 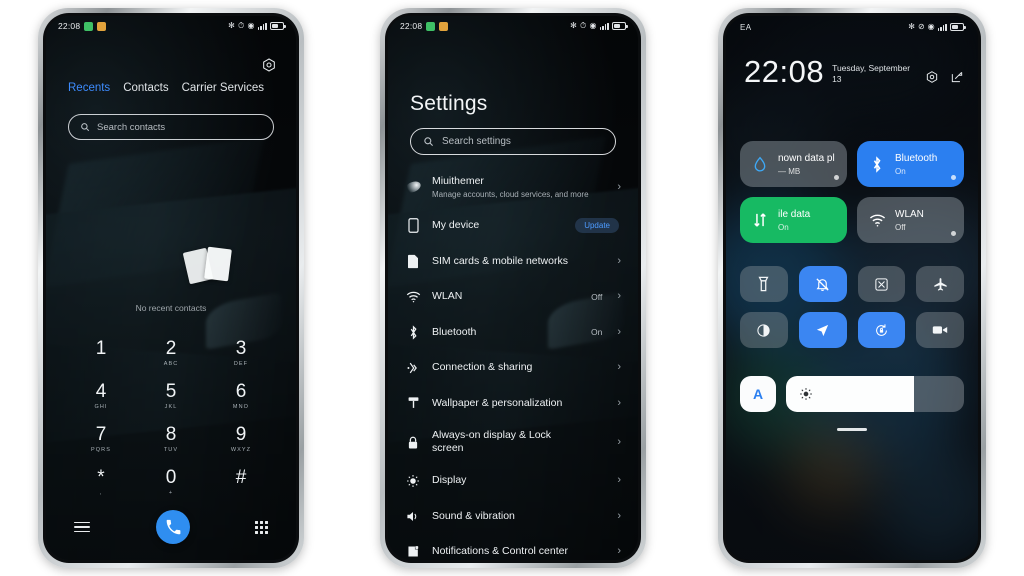 What do you see at coordinates (89, 88) in the screenshot?
I see `tab-recents: Recents` at bounding box center [89, 88].